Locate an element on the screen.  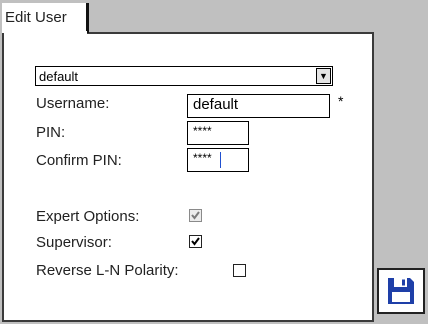
supervisor-checkbox is located at coordinates (195, 241).